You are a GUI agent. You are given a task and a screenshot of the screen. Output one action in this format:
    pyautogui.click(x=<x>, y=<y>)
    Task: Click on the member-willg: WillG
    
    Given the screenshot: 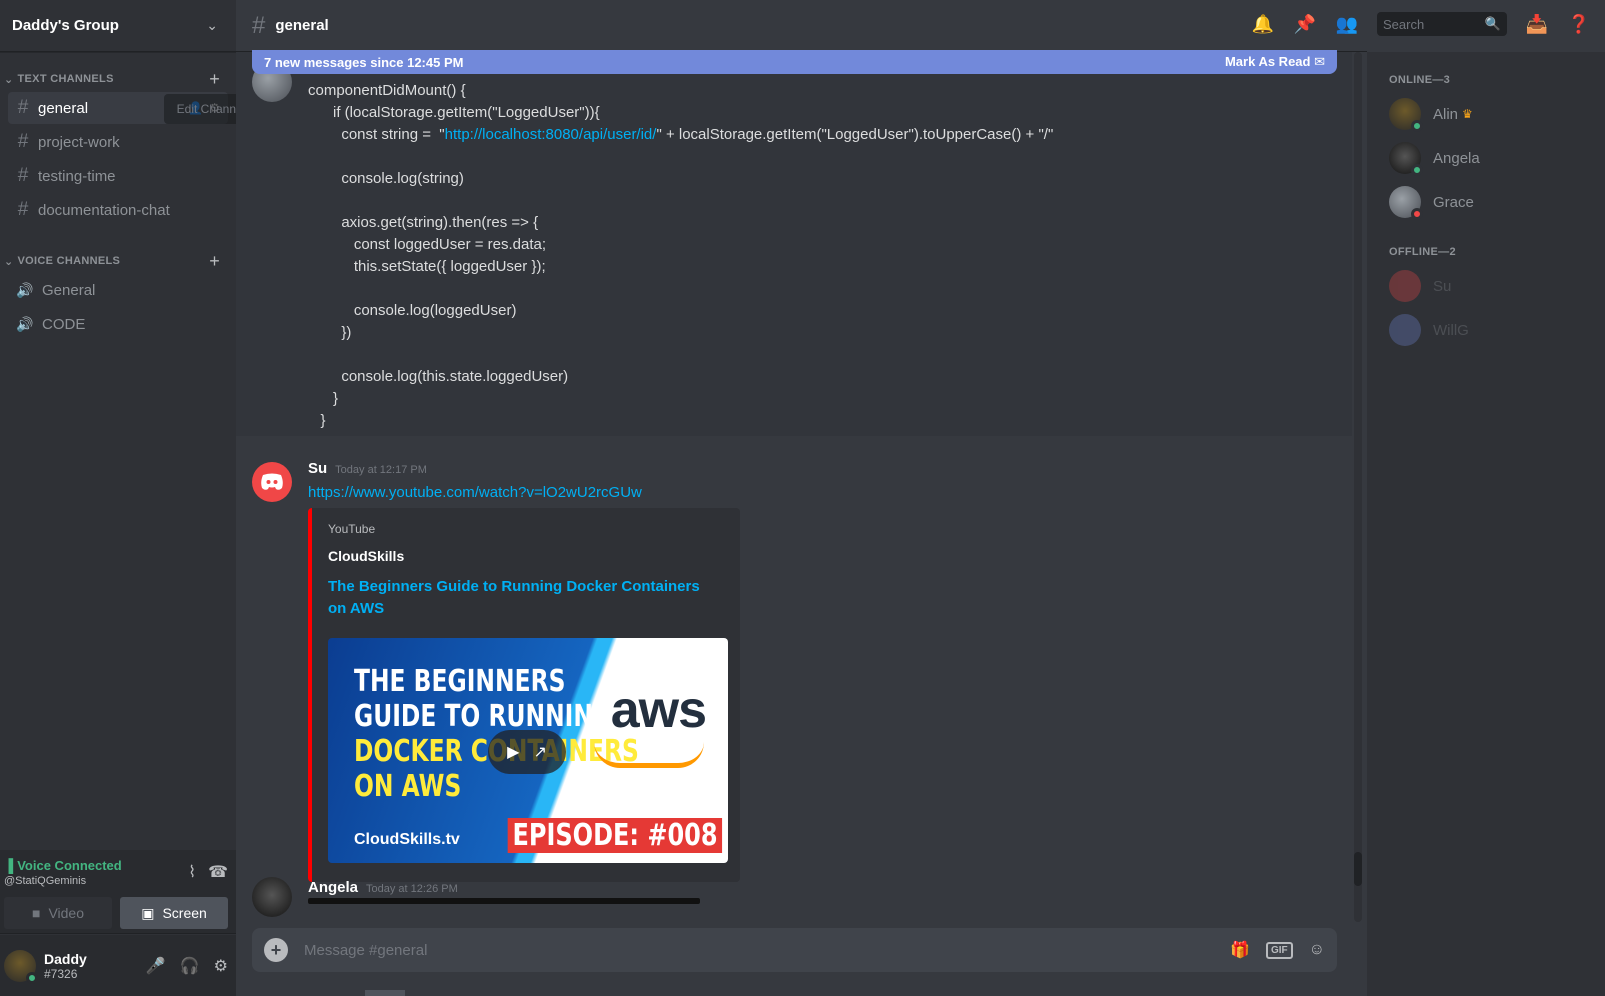 What is the action you would take?
    pyautogui.click(x=1486, y=330)
    